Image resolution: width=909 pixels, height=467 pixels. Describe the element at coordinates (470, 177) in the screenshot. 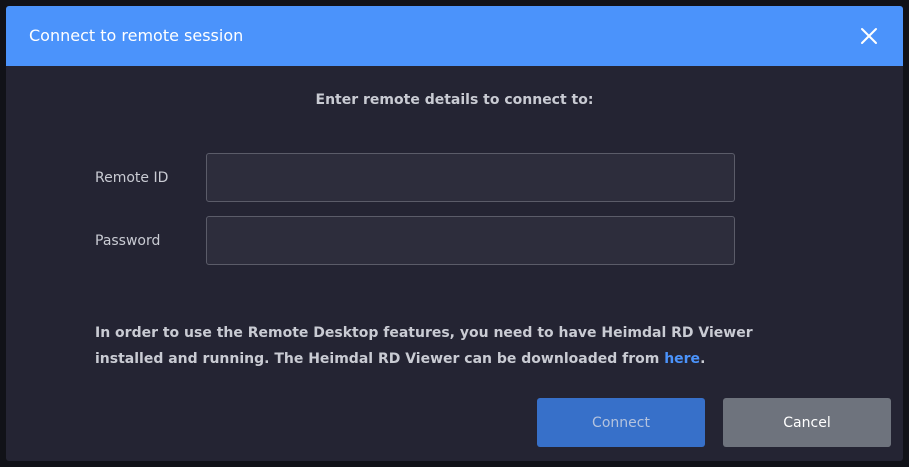

I see `remote-id-input` at that location.